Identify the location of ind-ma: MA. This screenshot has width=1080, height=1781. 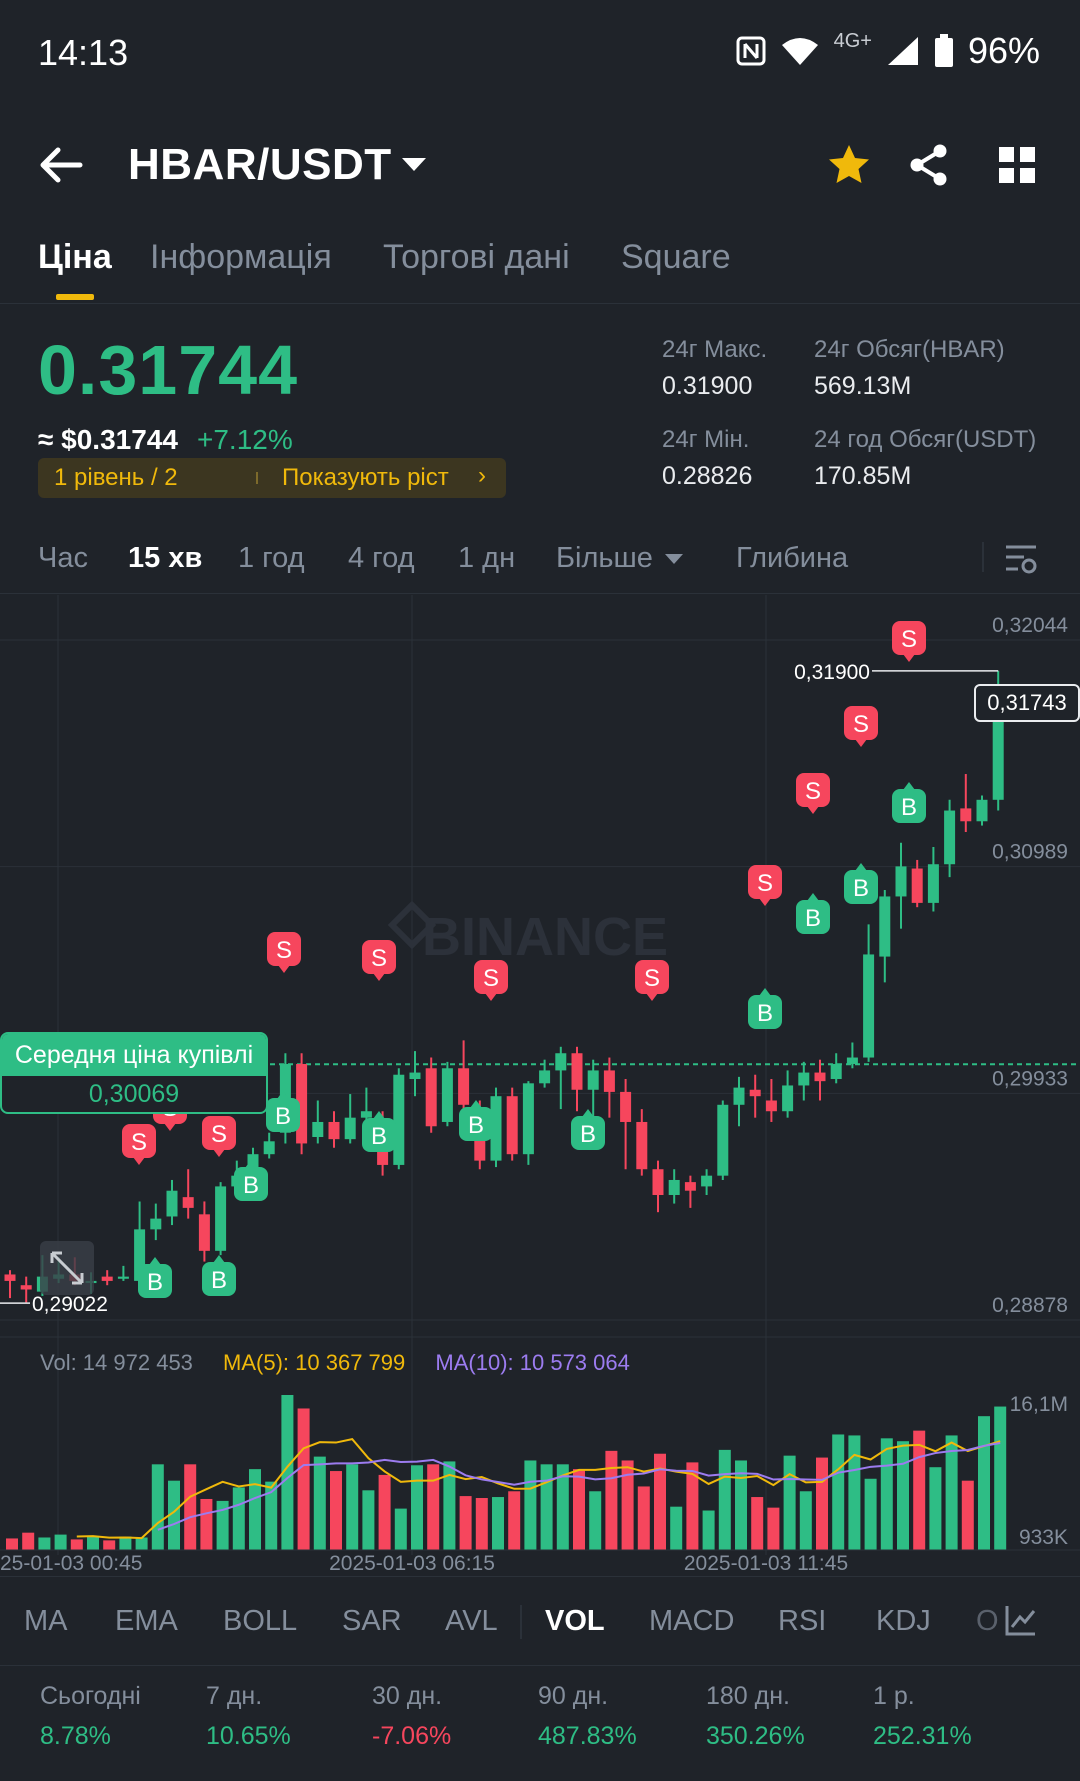
(46, 1621).